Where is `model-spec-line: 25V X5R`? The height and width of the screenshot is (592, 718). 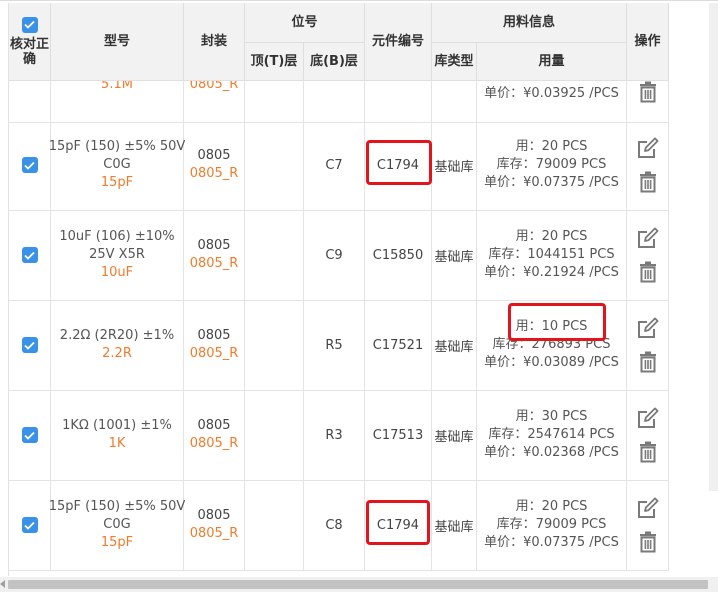
model-spec-line: 25V X5R is located at coordinates (117, 254).